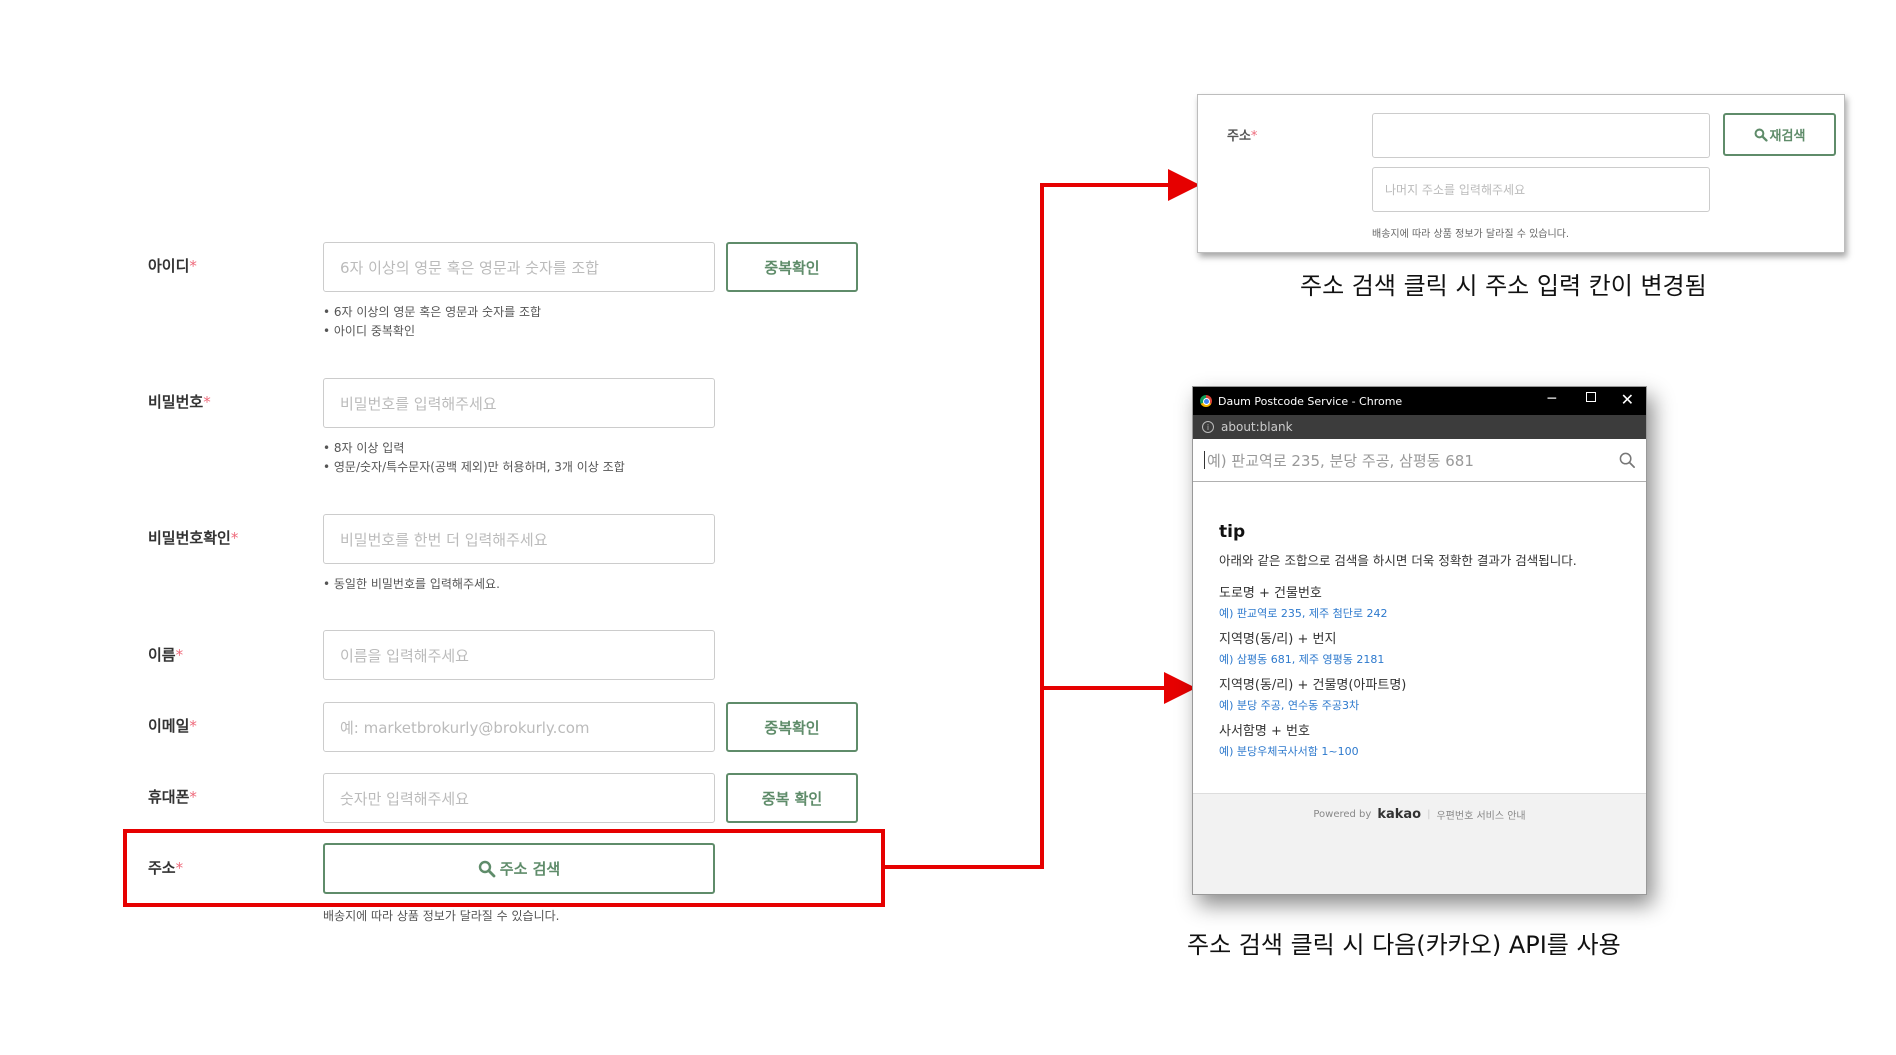 Image resolution: width=1896 pixels, height=1055 pixels. Describe the element at coordinates (1398, 560) in the screenshot. I see `tip-description: 아래와 같은 조합으로 검색을 하시면 더욱 정확한 결과가 검색됩니다.` at that location.